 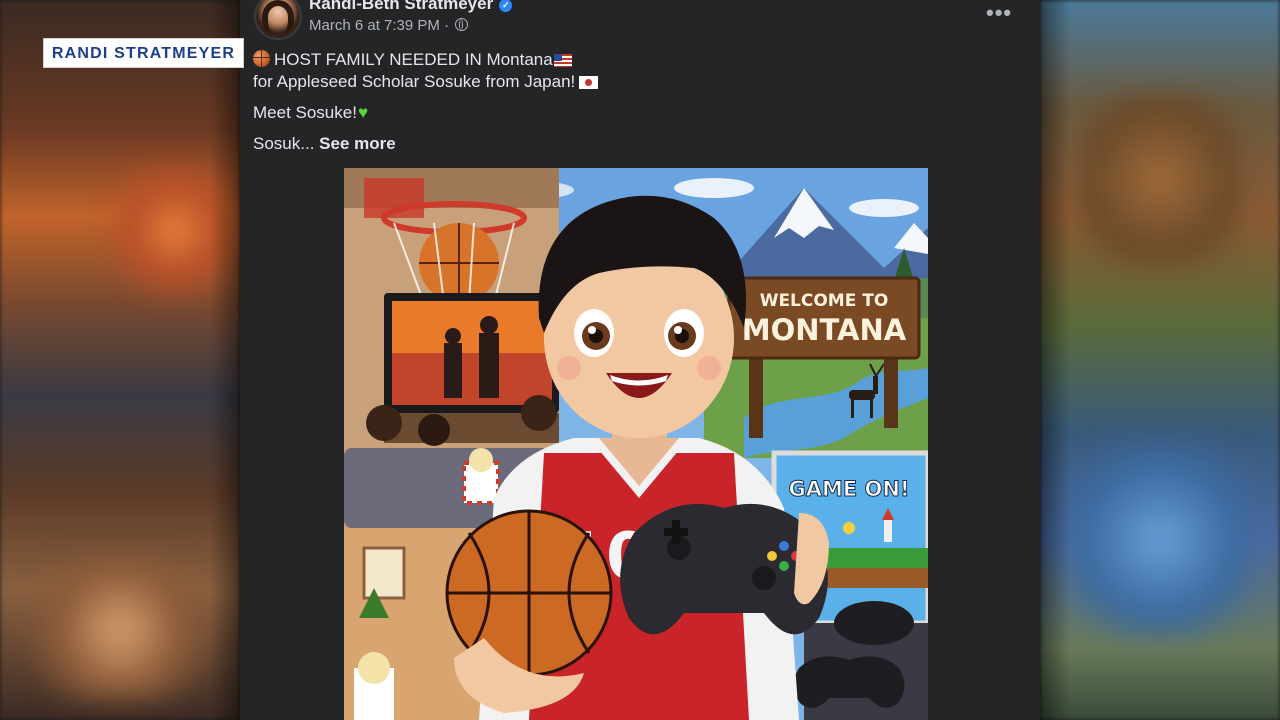 I want to click on post-text-line-1: HOST FAMILY NEEDED IN Montana, so click(x=412, y=60).